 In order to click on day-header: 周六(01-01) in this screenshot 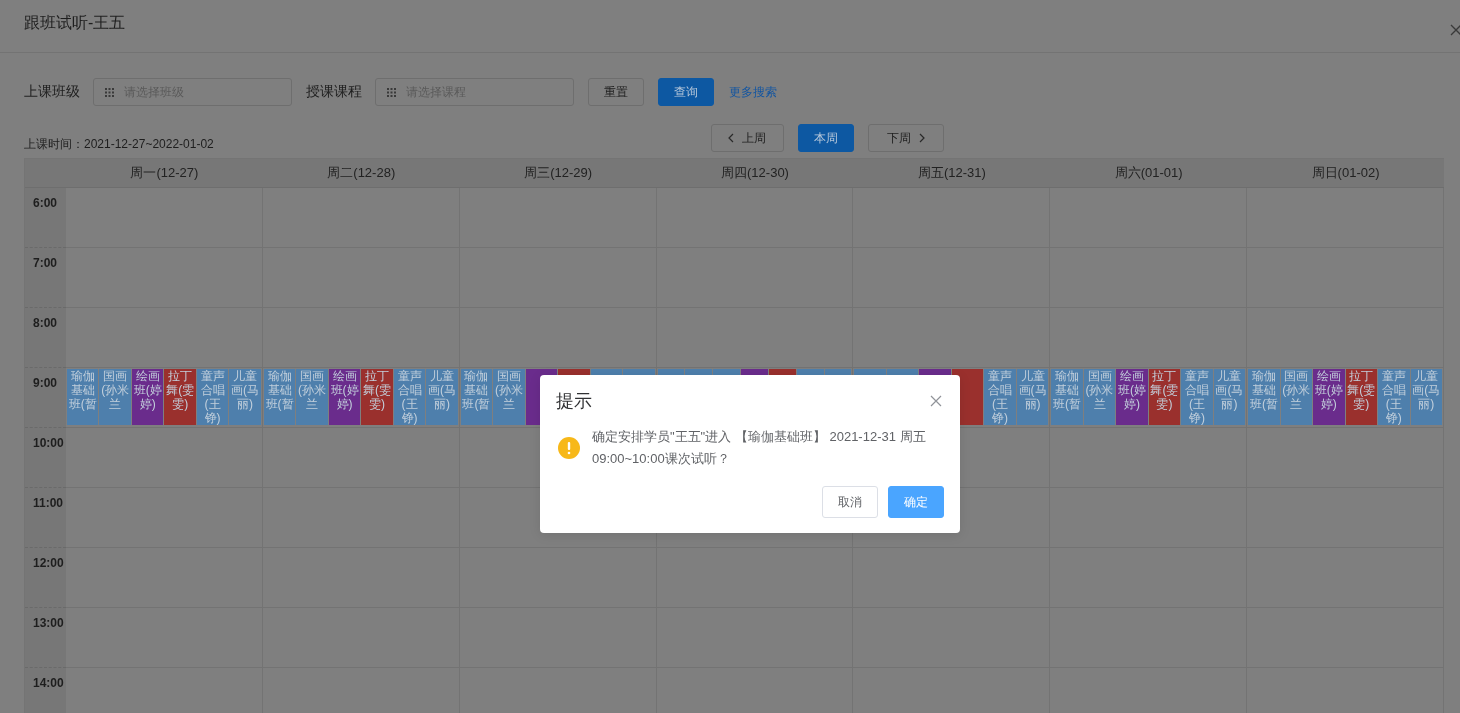, I will do `click(1149, 173)`.